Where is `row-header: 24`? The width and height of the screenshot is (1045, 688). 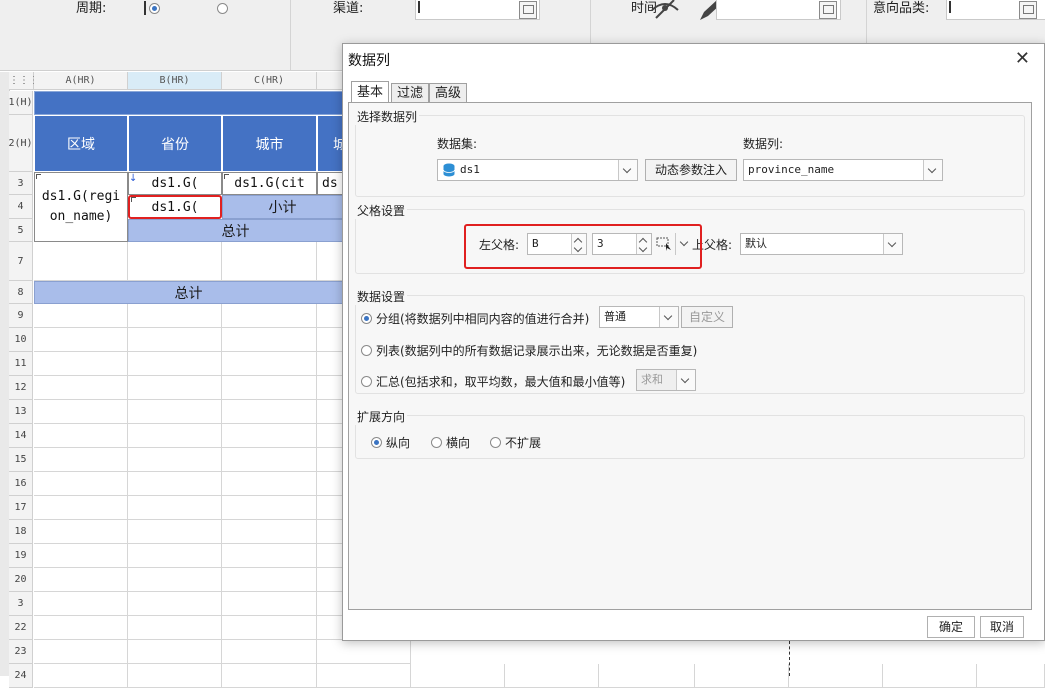
row-header: 24 is located at coordinates (21, 676).